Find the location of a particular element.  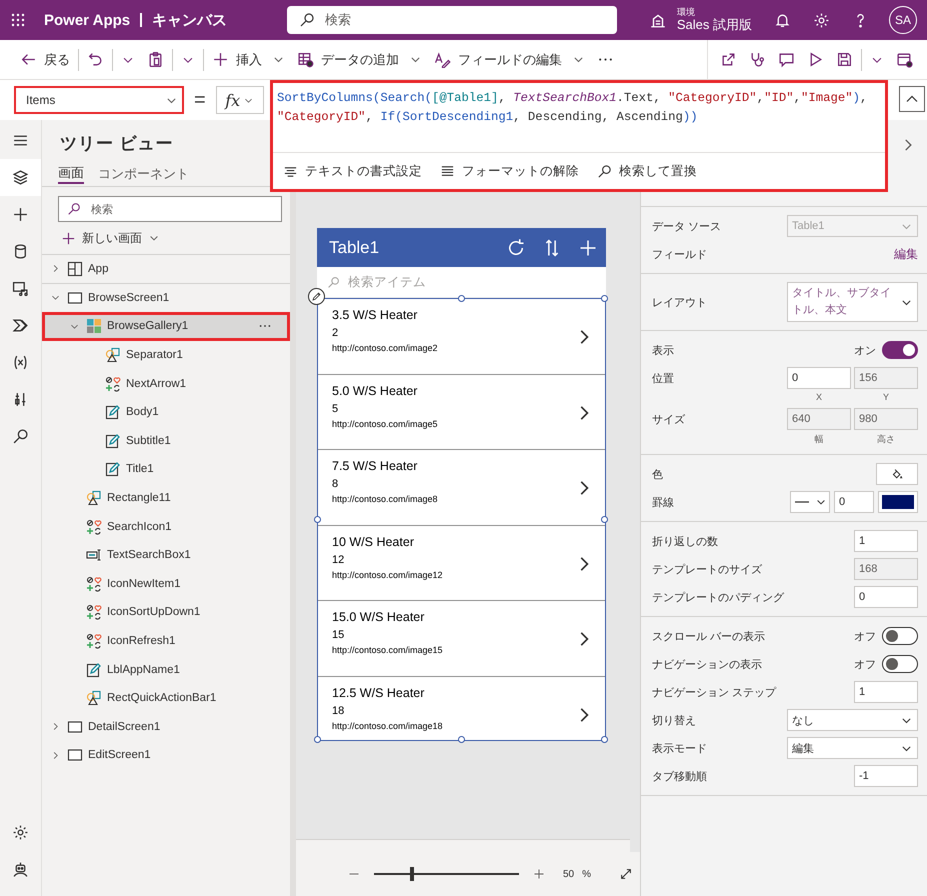

function-button: fx is located at coordinates (240, 100).